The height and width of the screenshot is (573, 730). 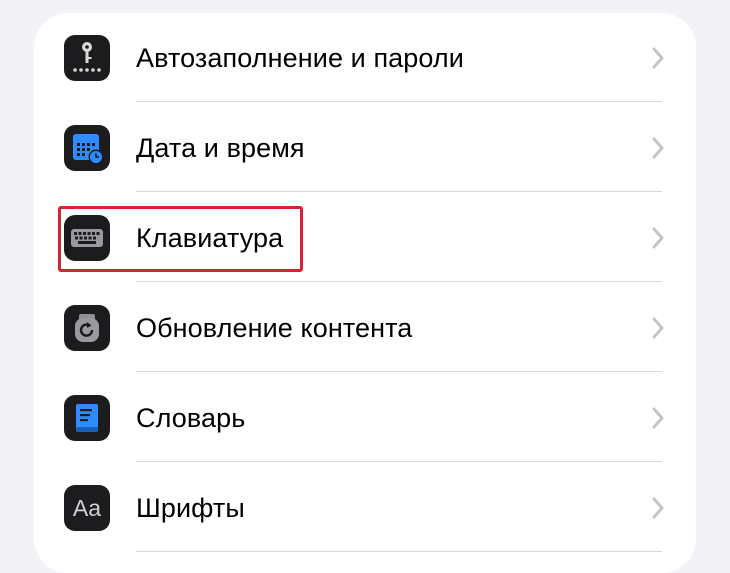 I want to click on dictionary-book-icon, so click(x=87, y=418).